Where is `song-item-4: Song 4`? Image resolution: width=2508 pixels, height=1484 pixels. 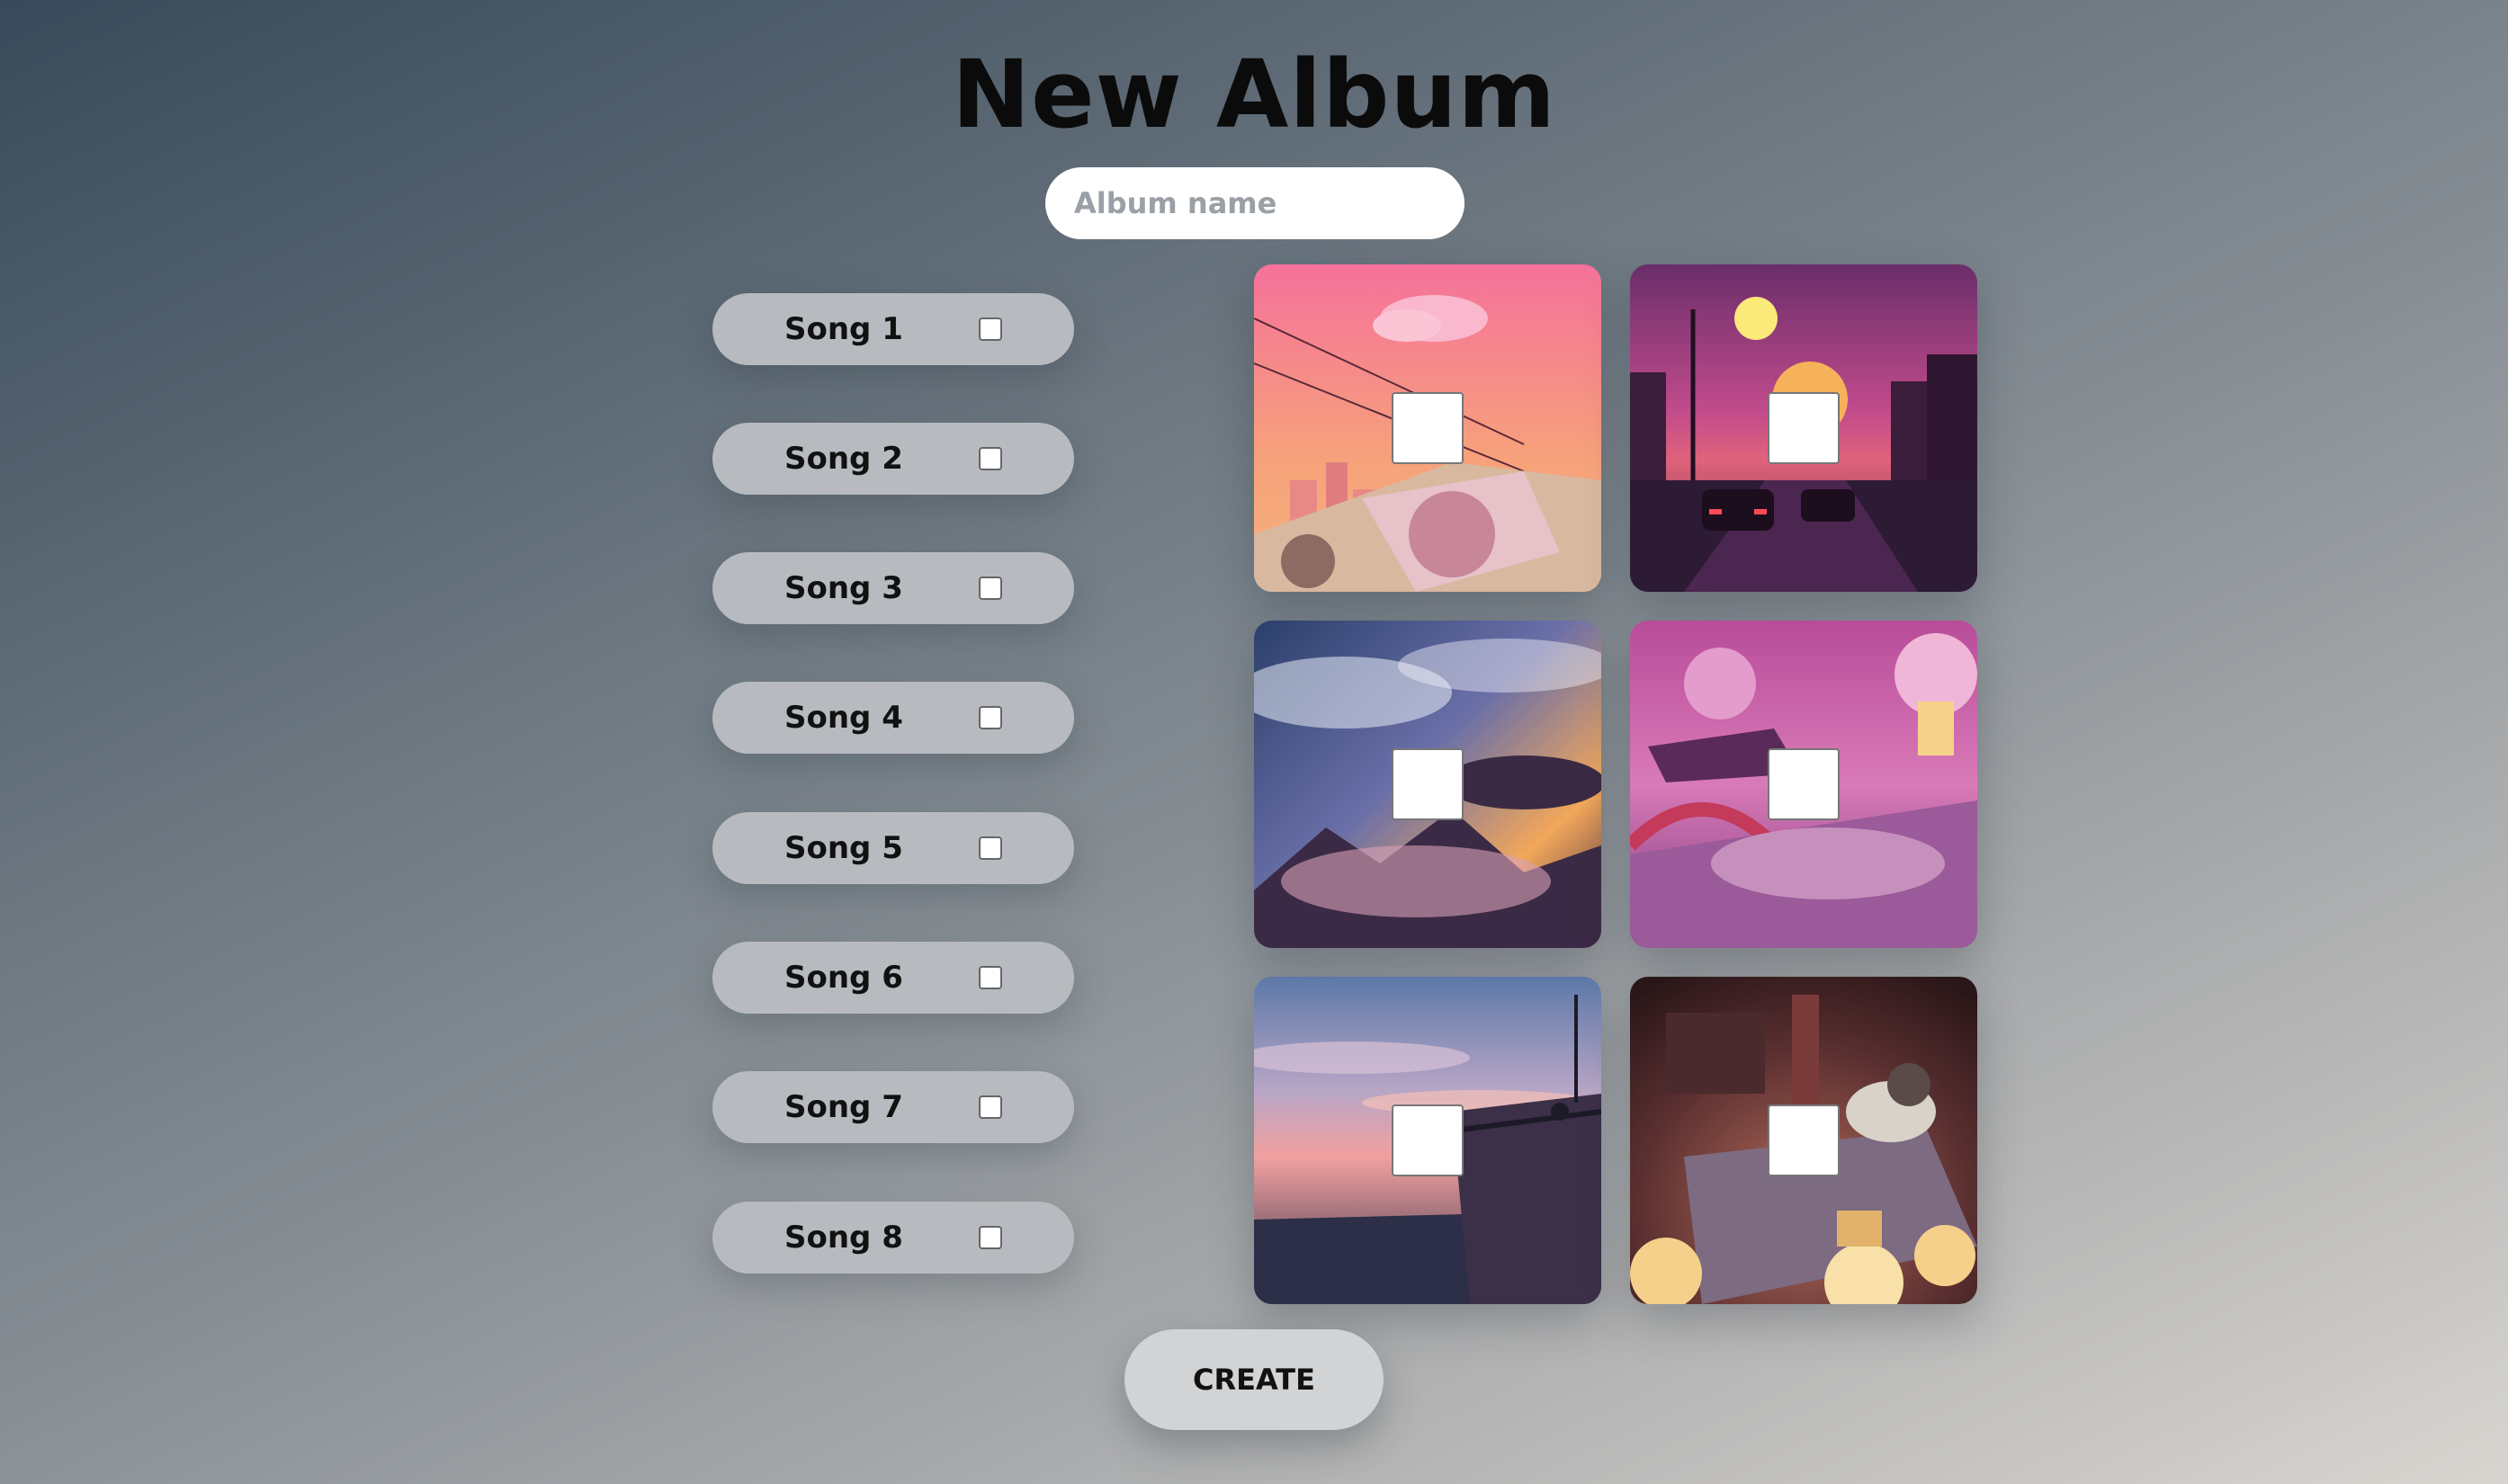 song-item-4: Song 4 is located at coordinates (893, 718).